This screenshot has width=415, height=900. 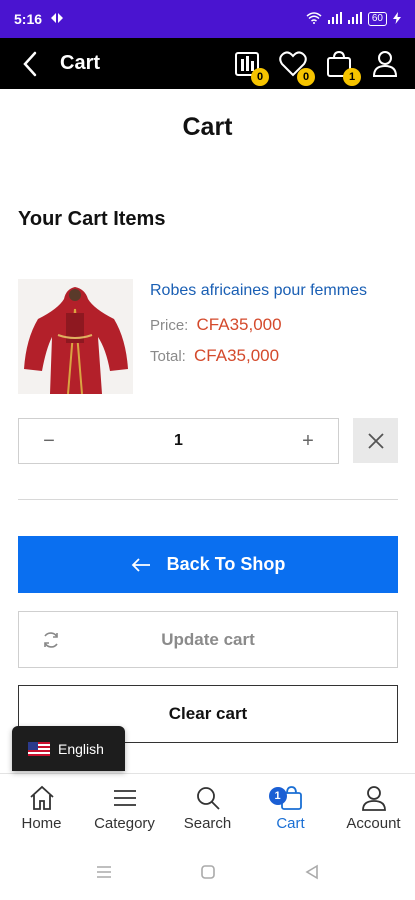 I want to click on back-to-shop-button: Back To Shop, so click(x=208, y=564).